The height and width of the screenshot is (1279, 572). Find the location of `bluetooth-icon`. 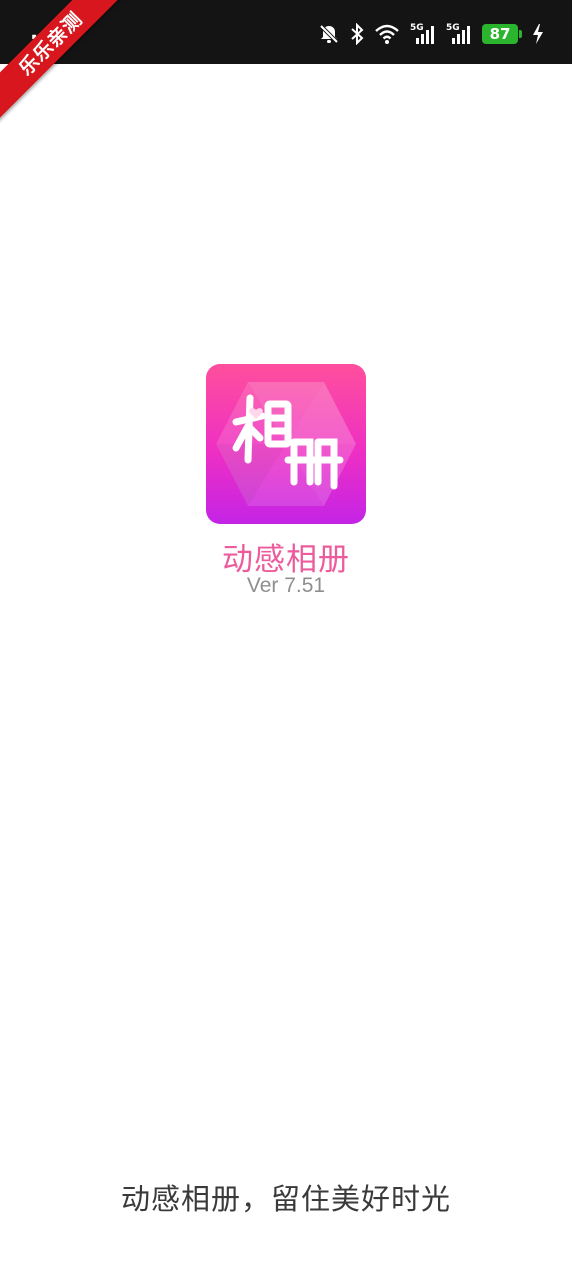

bluetooth-icon is located at coordinates (357, 34).